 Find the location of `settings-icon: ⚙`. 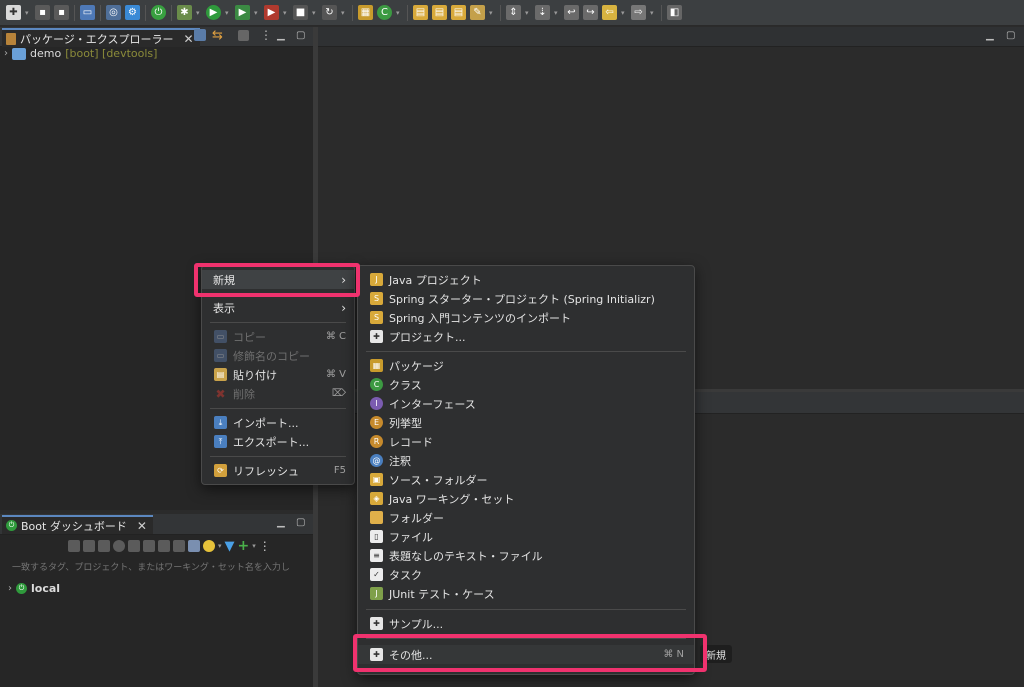

settings-icon: ⚙ is located at coordinates (132, 12).